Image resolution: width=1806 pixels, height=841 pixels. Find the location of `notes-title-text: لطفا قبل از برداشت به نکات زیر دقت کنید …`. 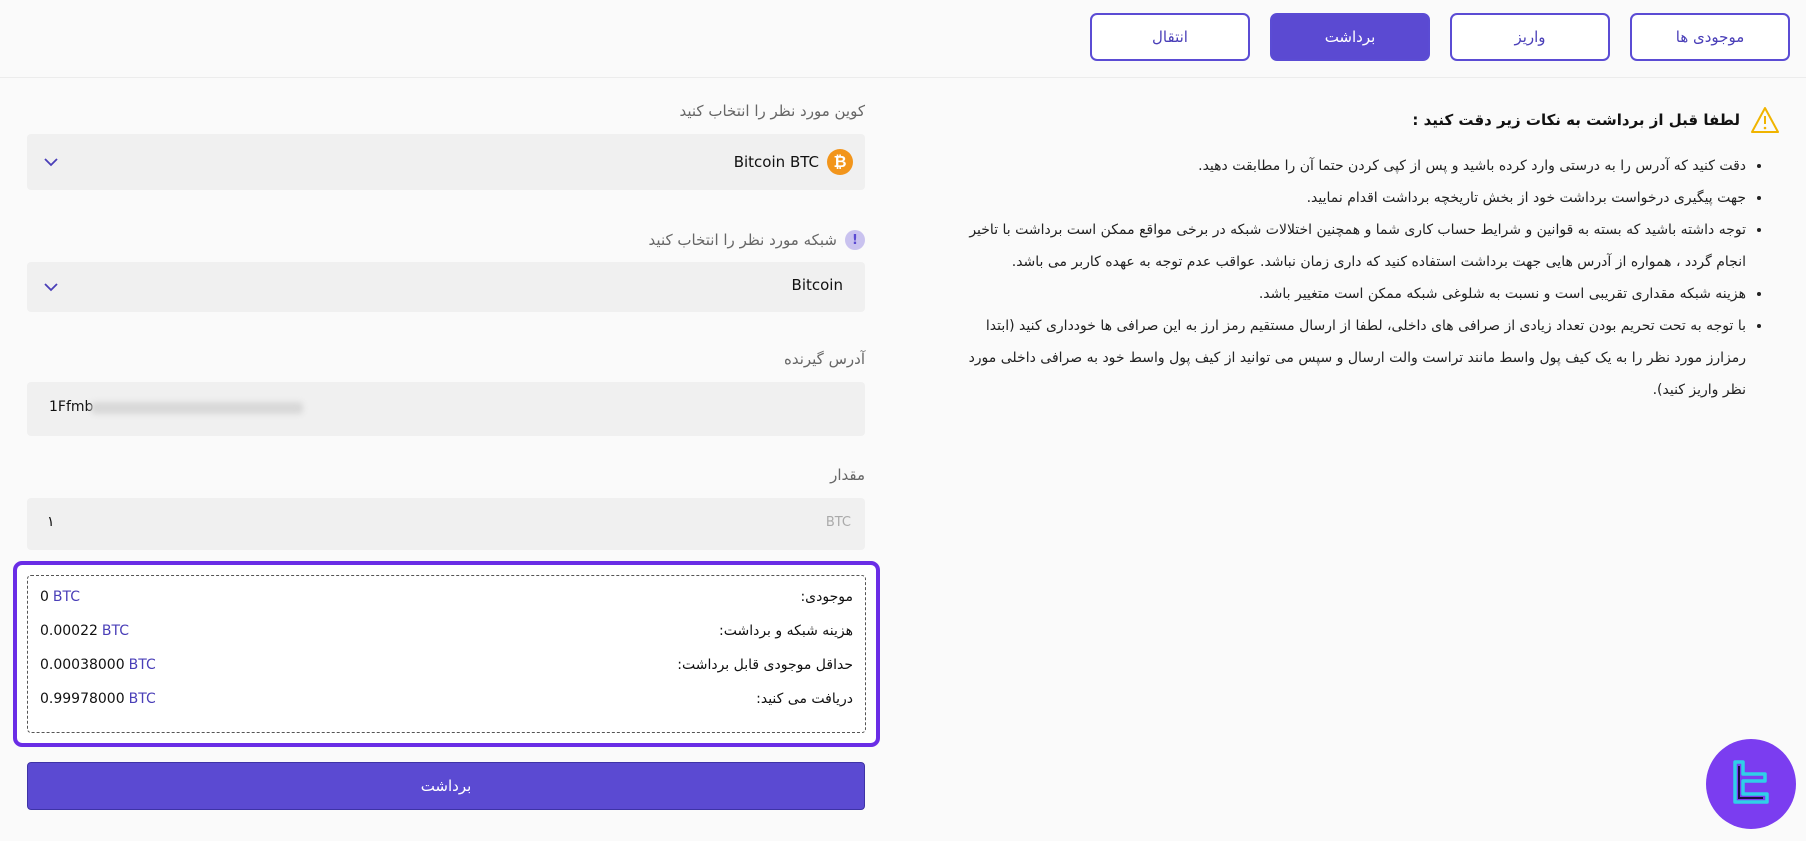

notes-title-text: لطفا قبل از برداشت به نکات زیر دقت کنید … is located at coordinates (1576, 120).